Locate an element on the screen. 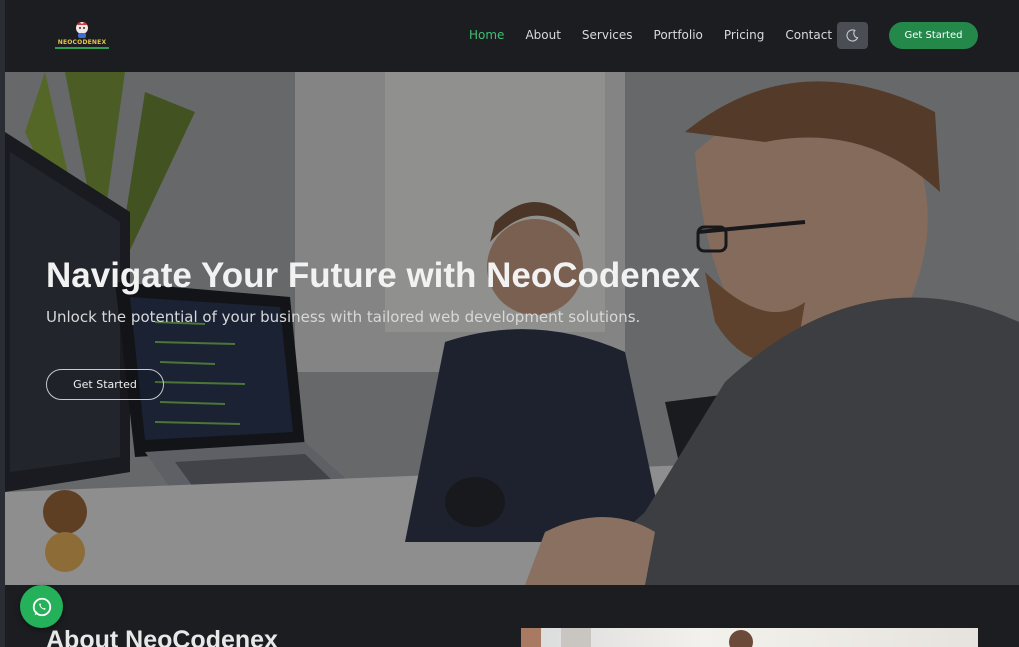 The height and width of the screenshot is (647, 1019). about-photo is located at coordinates (637, 637).